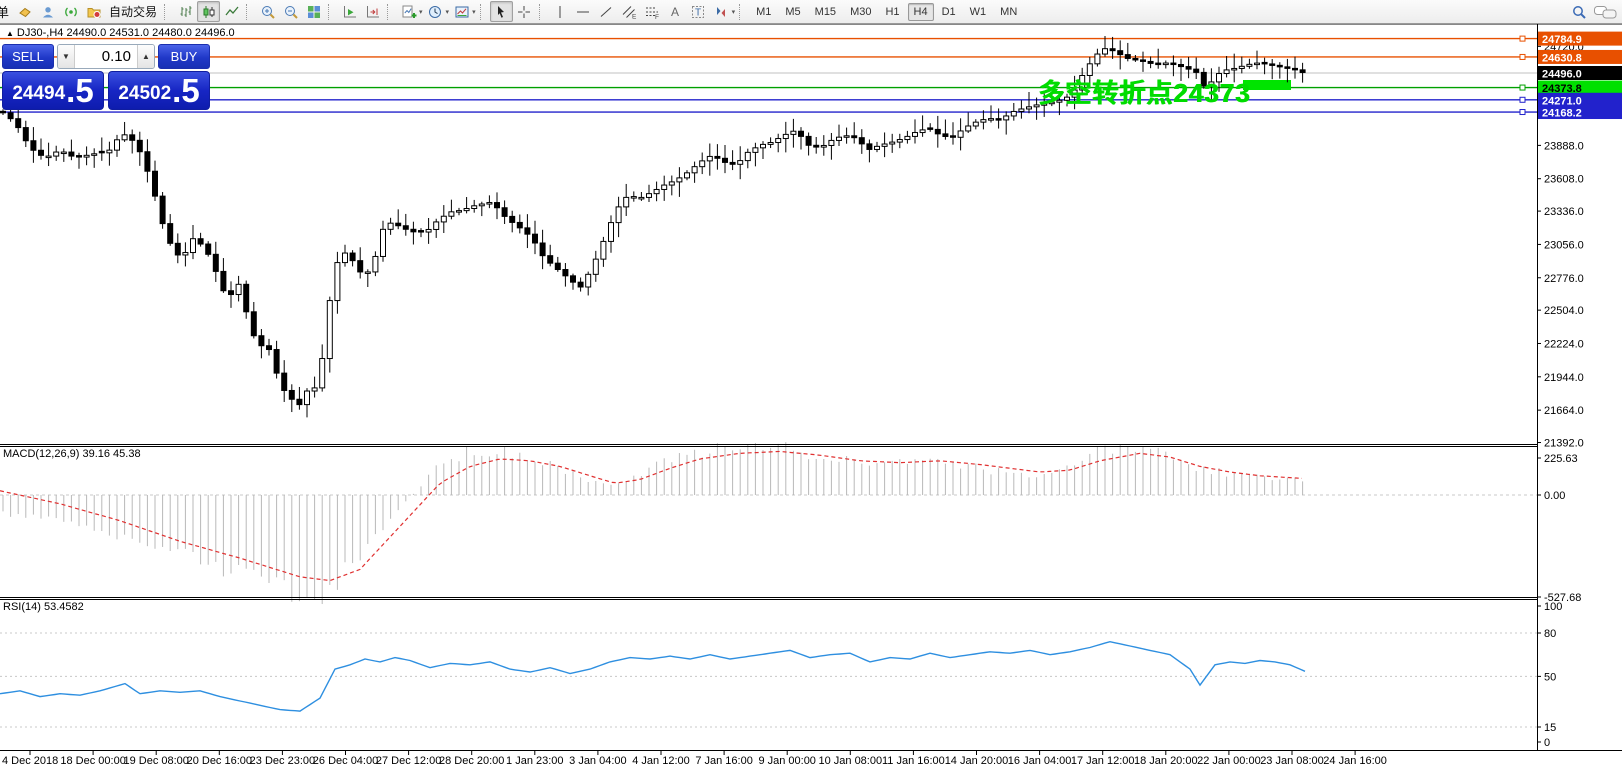 This screenshot has width=1622, height=772. What do you see at coordinates (661, 761) in the screenshot?
I see `svg-text: 4 Jan 12:00` at bounding box center [661, 761].